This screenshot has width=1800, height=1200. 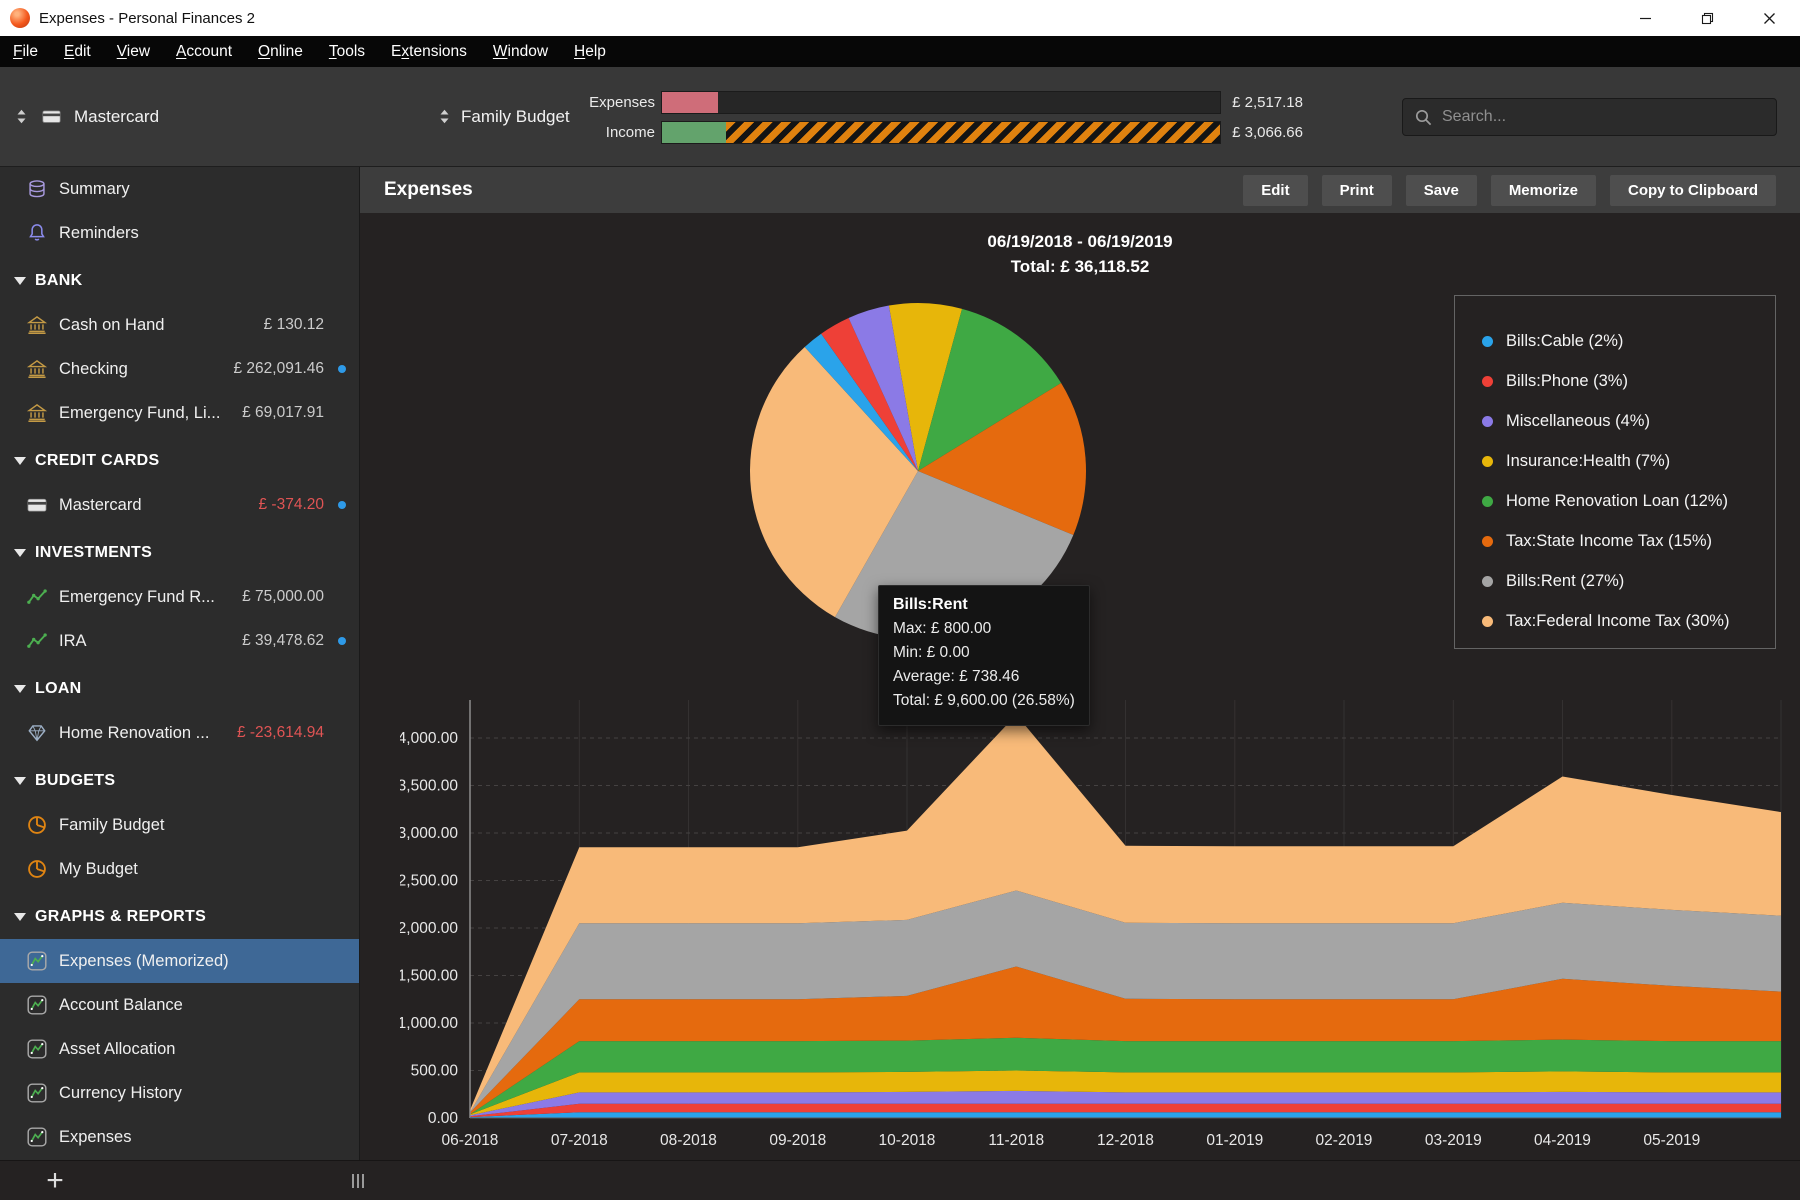 I want to click on minimize-icon, so click(x=1645, y=18).